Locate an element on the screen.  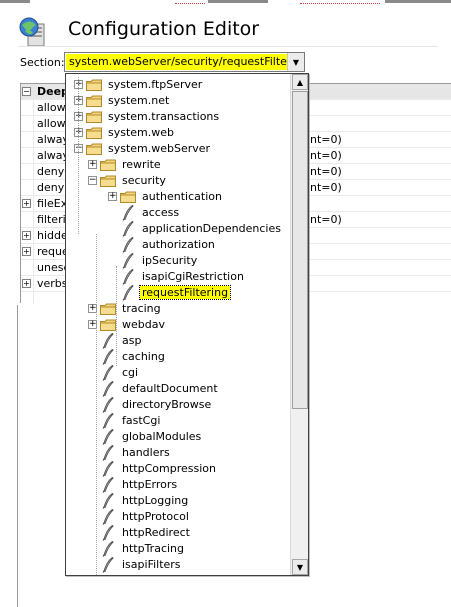
tree-item: + webdav is located at coordinates (178, 325).